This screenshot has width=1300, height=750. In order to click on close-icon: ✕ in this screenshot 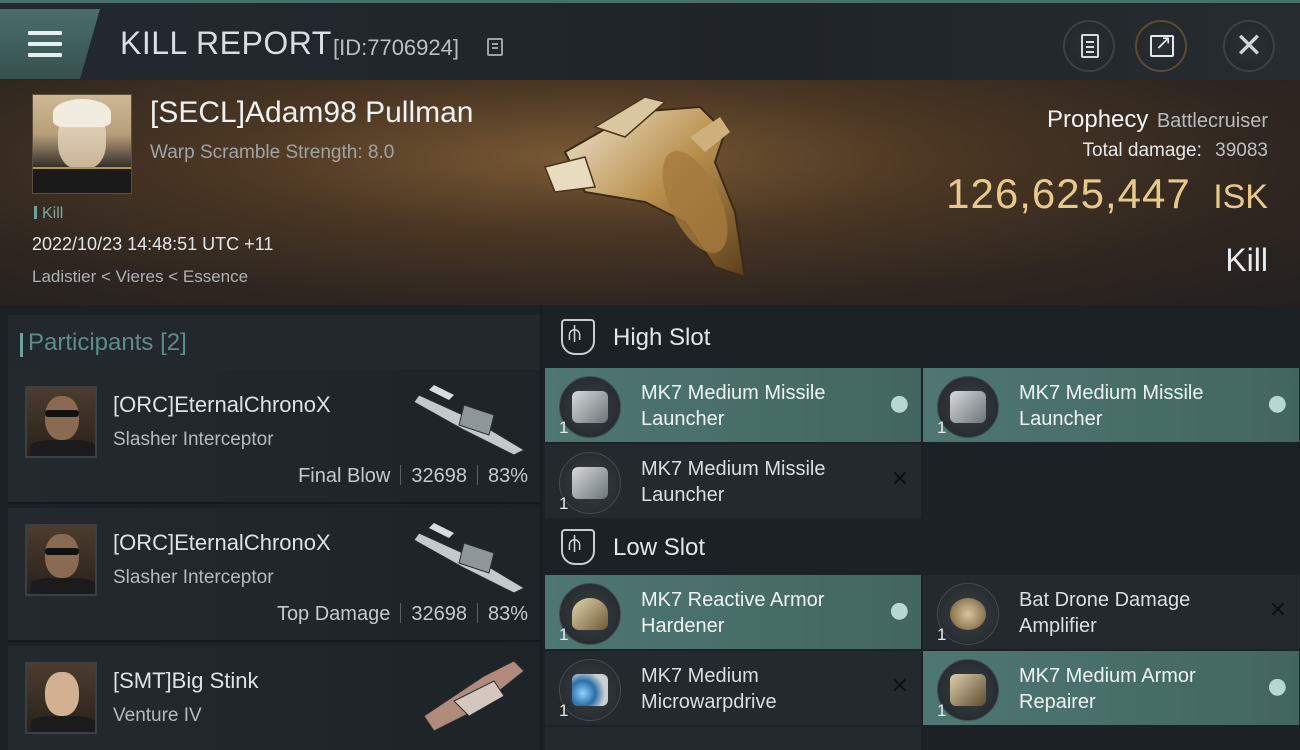, I will do `click(1249, 46)`.